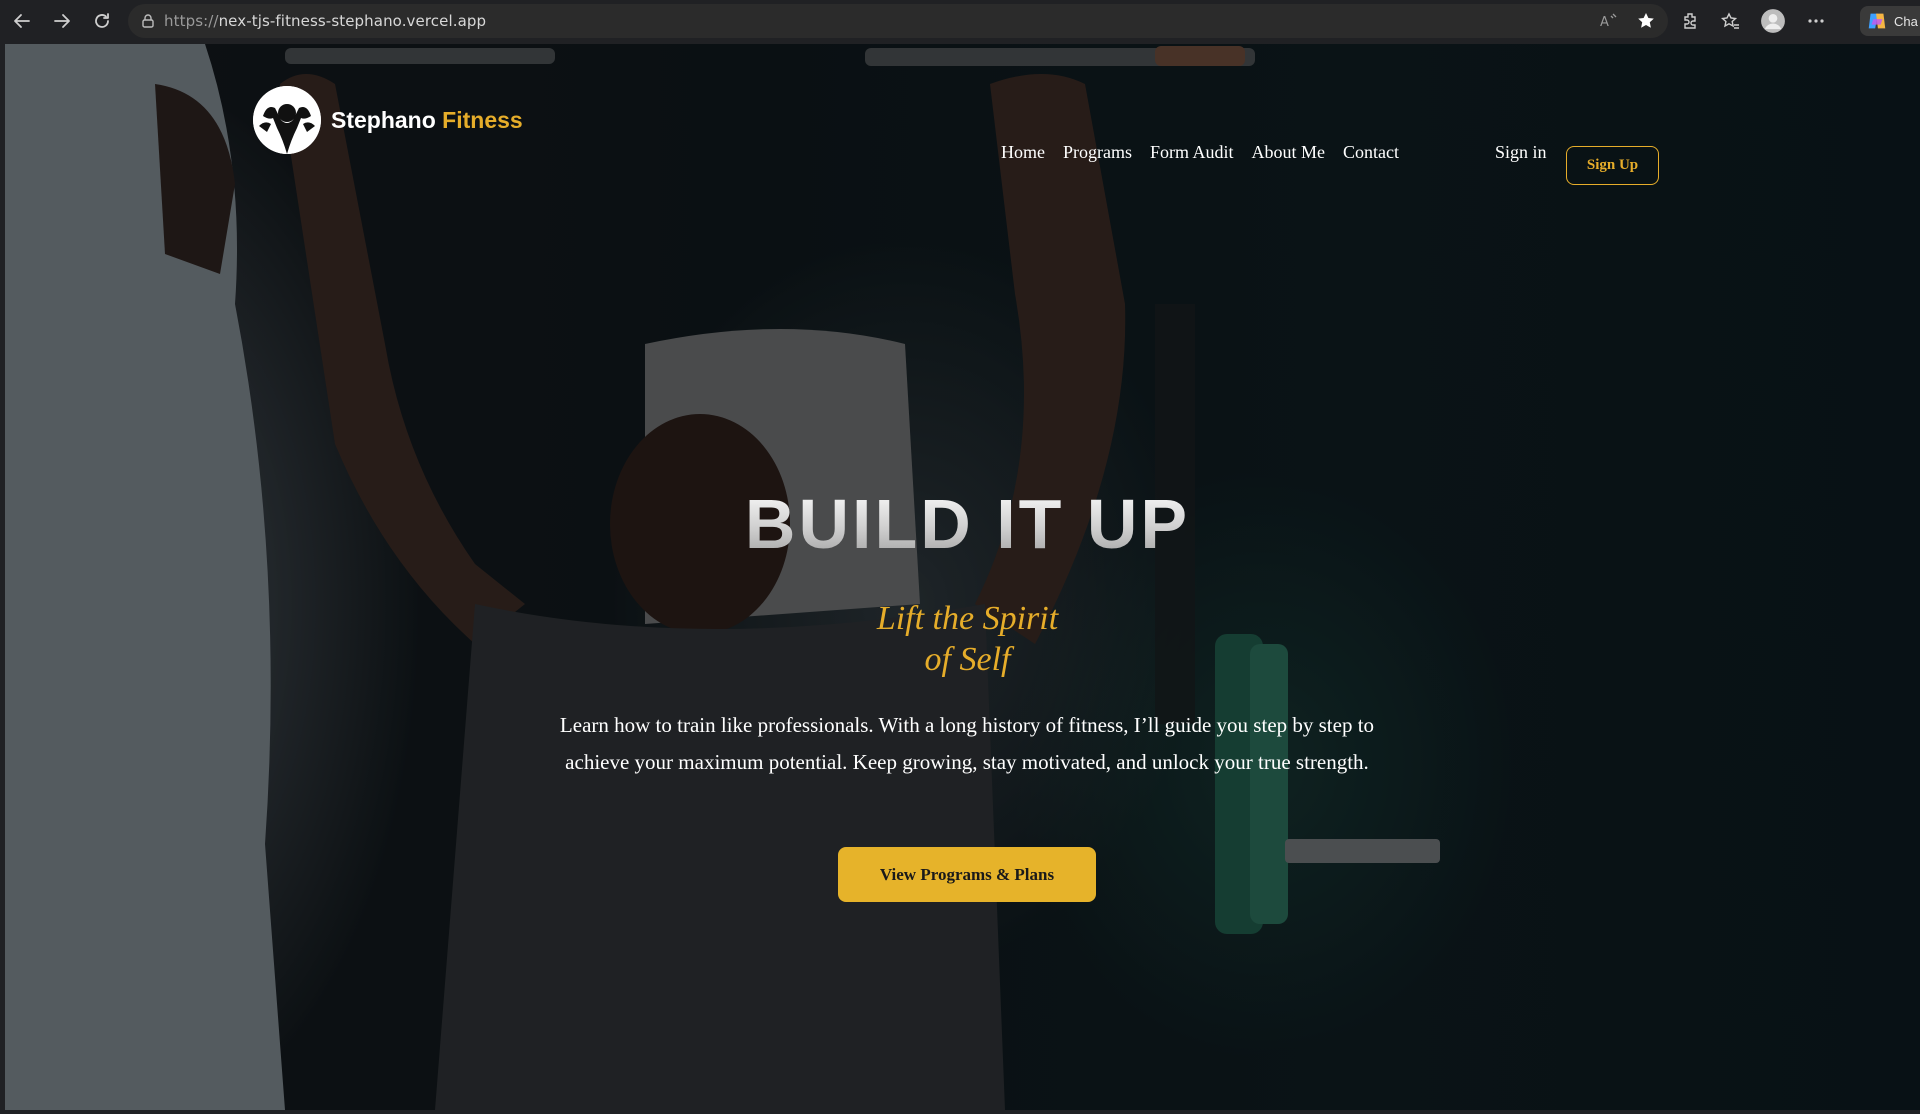 The width and height of the screenshot is (1920, 1114). Describe the element at coordinates (1730, 21) in the screenshot. I see `favorites-icon` at that location.